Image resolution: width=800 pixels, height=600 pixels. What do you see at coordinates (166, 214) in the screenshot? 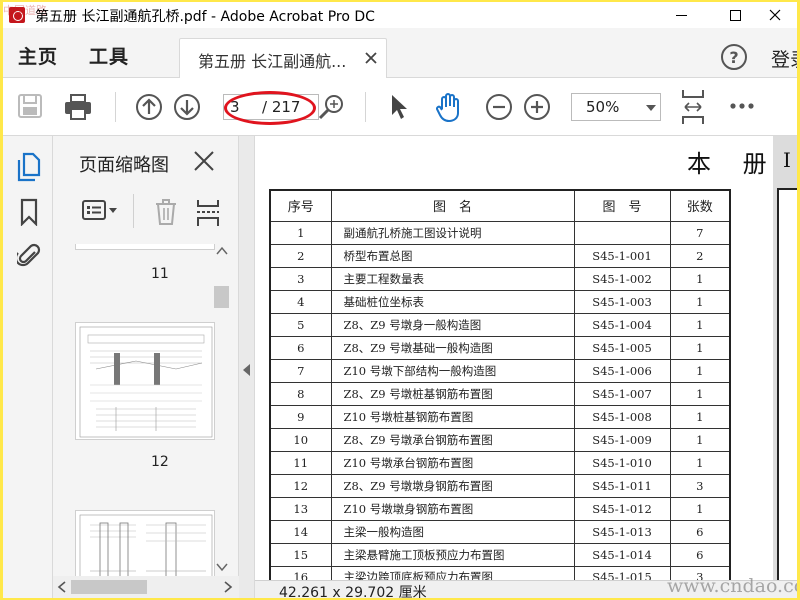
I see `delete-pages-button` at bounding box center [166, 214].